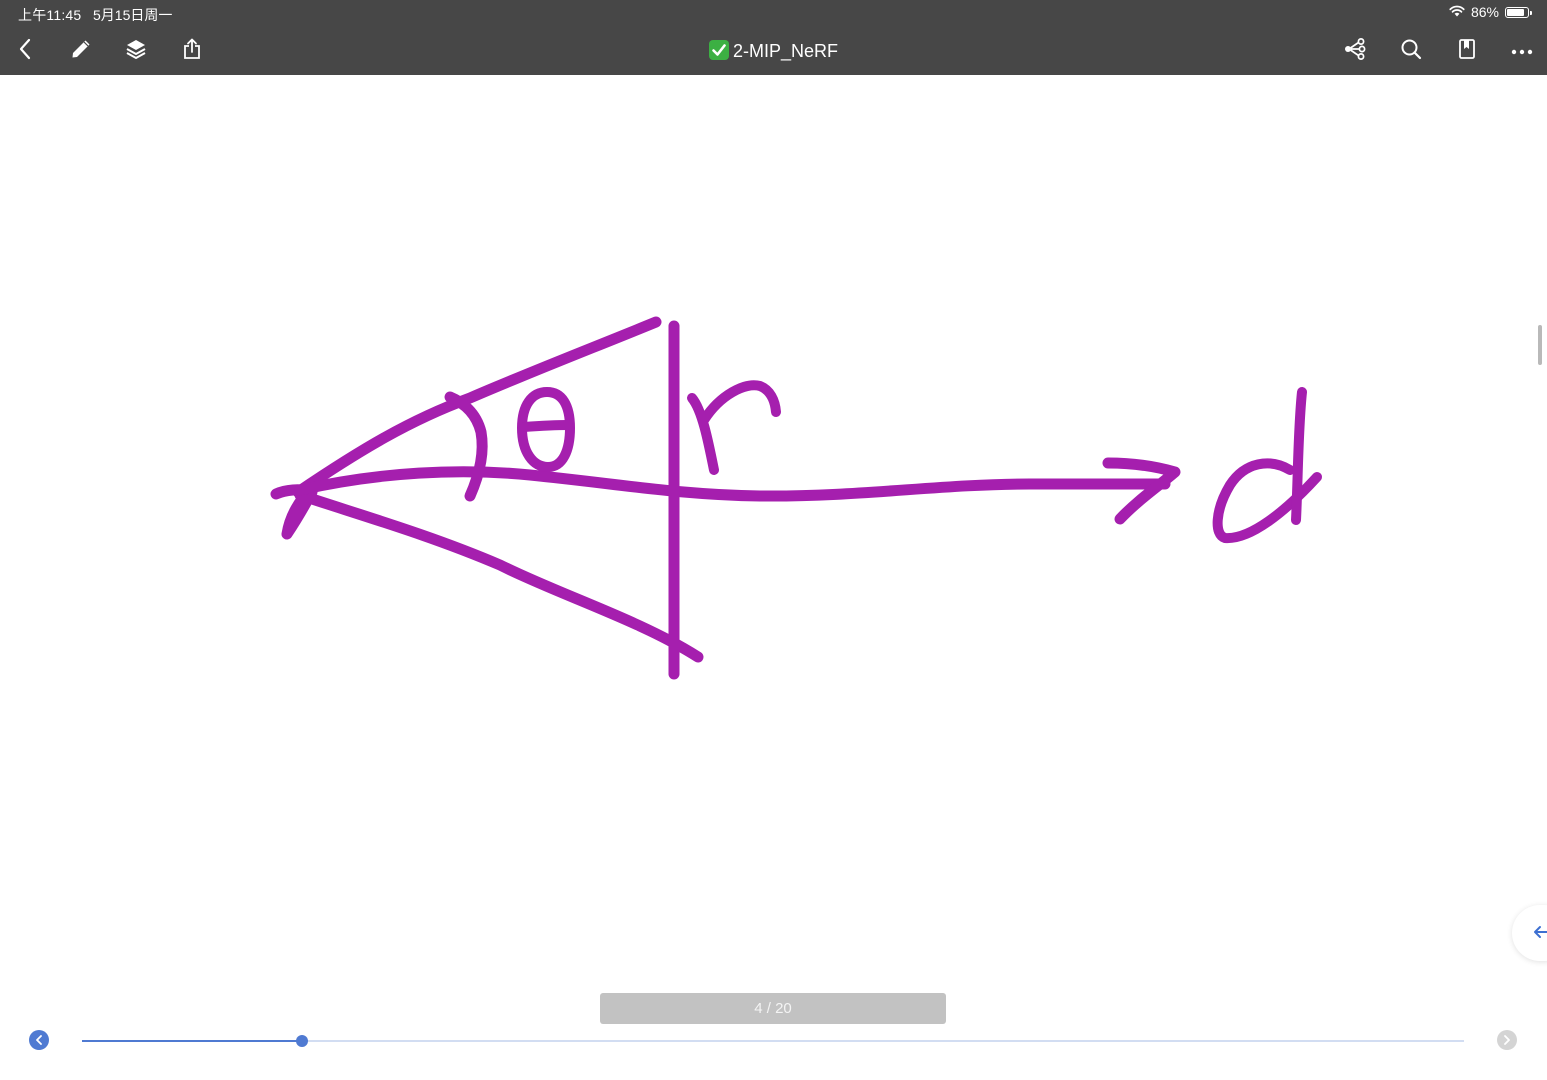 This screenshot has height=1080, width=1547. Describe the element at coordinates (919, 462) in the screenshot. I see `ink-labels` at that location.